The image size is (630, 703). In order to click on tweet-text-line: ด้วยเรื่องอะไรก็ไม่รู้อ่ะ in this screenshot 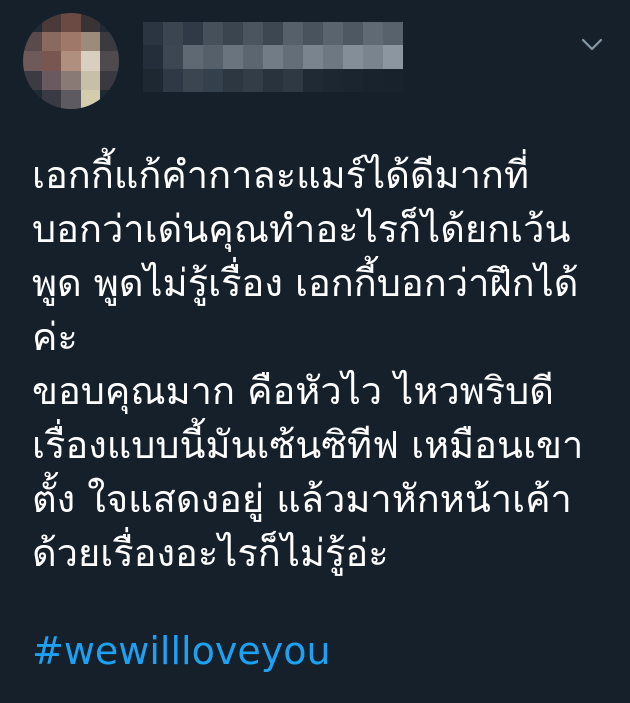, I will do `click(210, 553)`.